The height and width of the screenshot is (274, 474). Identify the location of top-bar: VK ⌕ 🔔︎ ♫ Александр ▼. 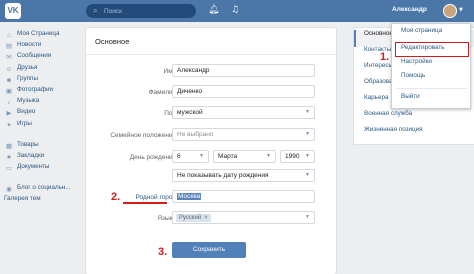
(237, 11).